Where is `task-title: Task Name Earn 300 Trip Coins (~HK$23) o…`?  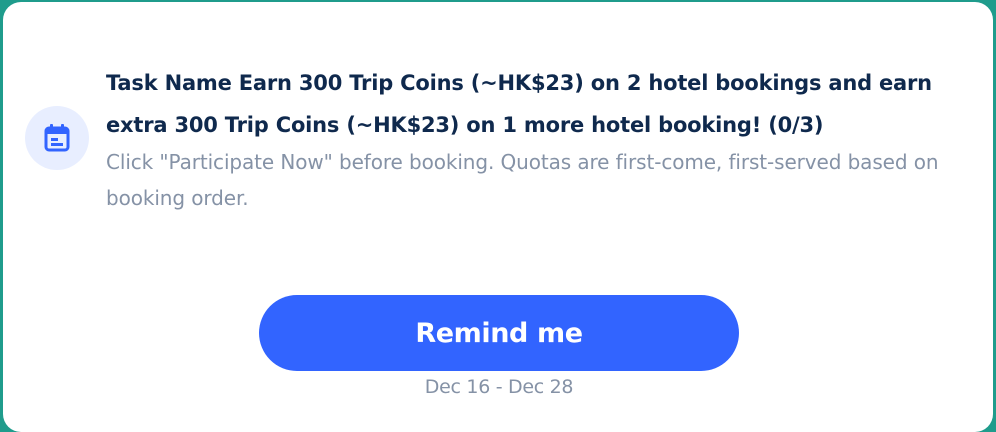 task-title: Task Name Earn 300 Trip Coins (~HK$23) o… is located at coordinates (519, 104).